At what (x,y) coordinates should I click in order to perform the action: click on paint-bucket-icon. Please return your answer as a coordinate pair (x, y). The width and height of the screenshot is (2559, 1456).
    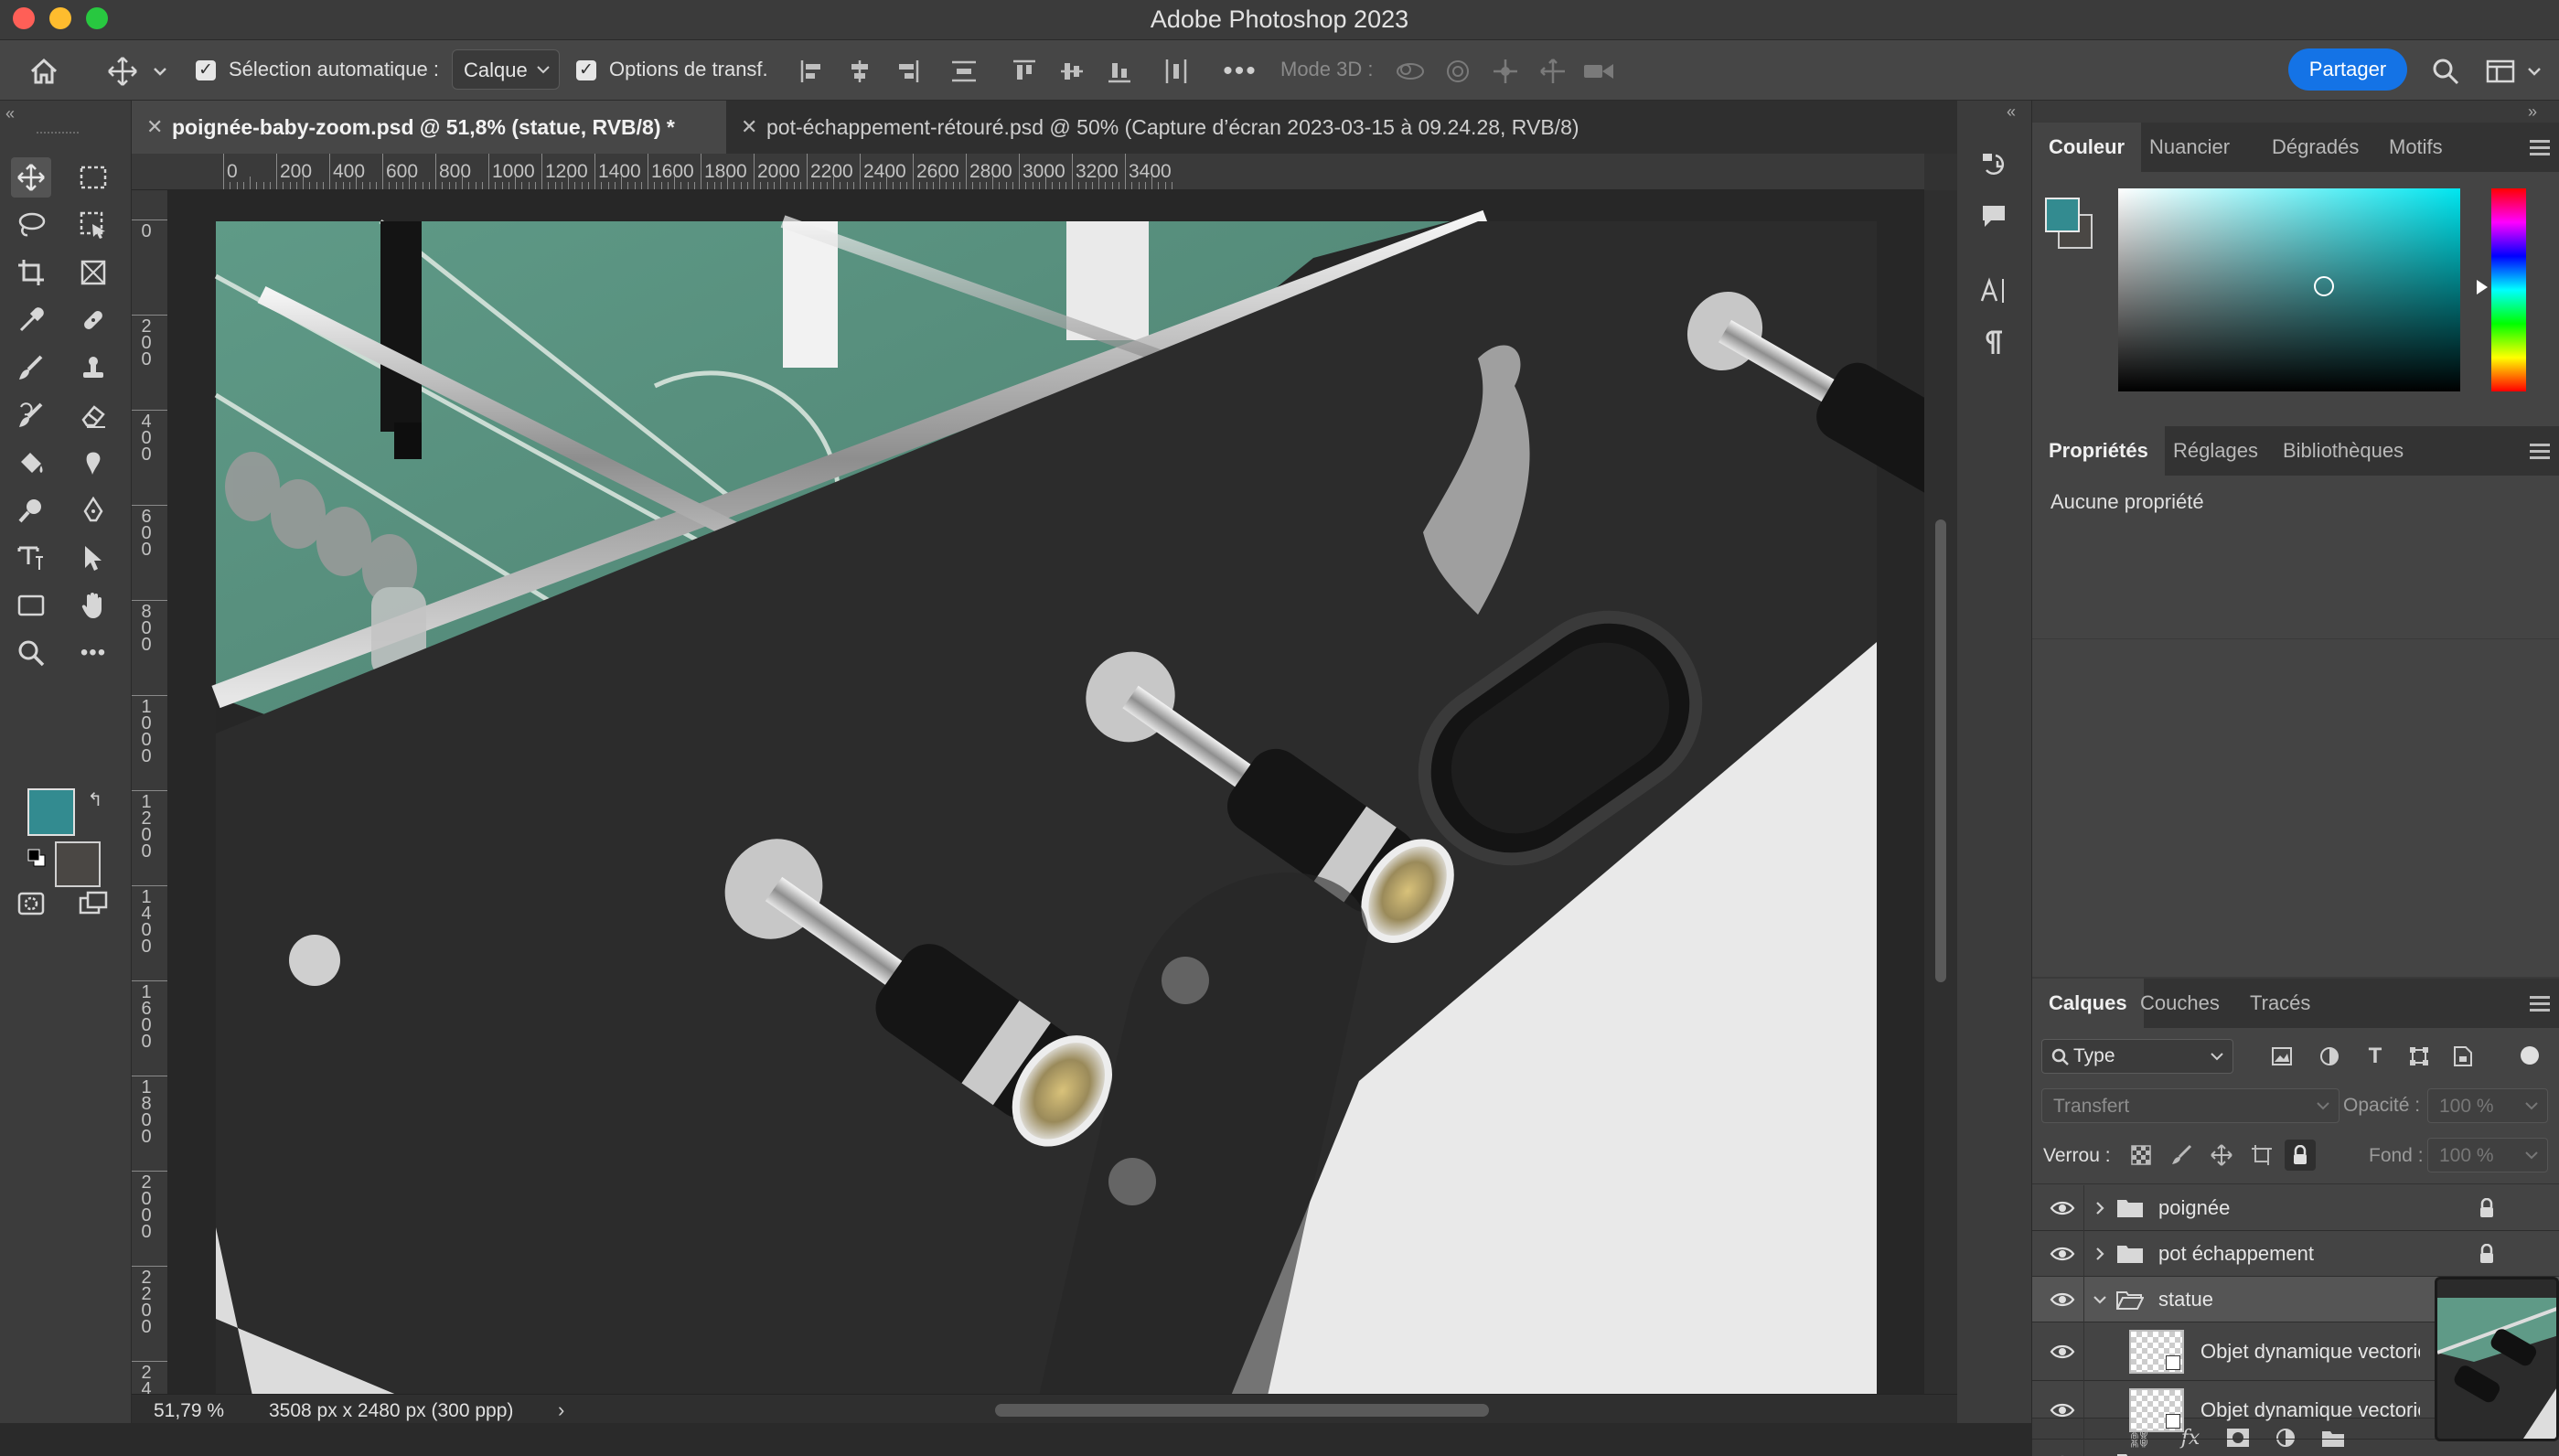
    Looking at the image, I should click on (31, 463).